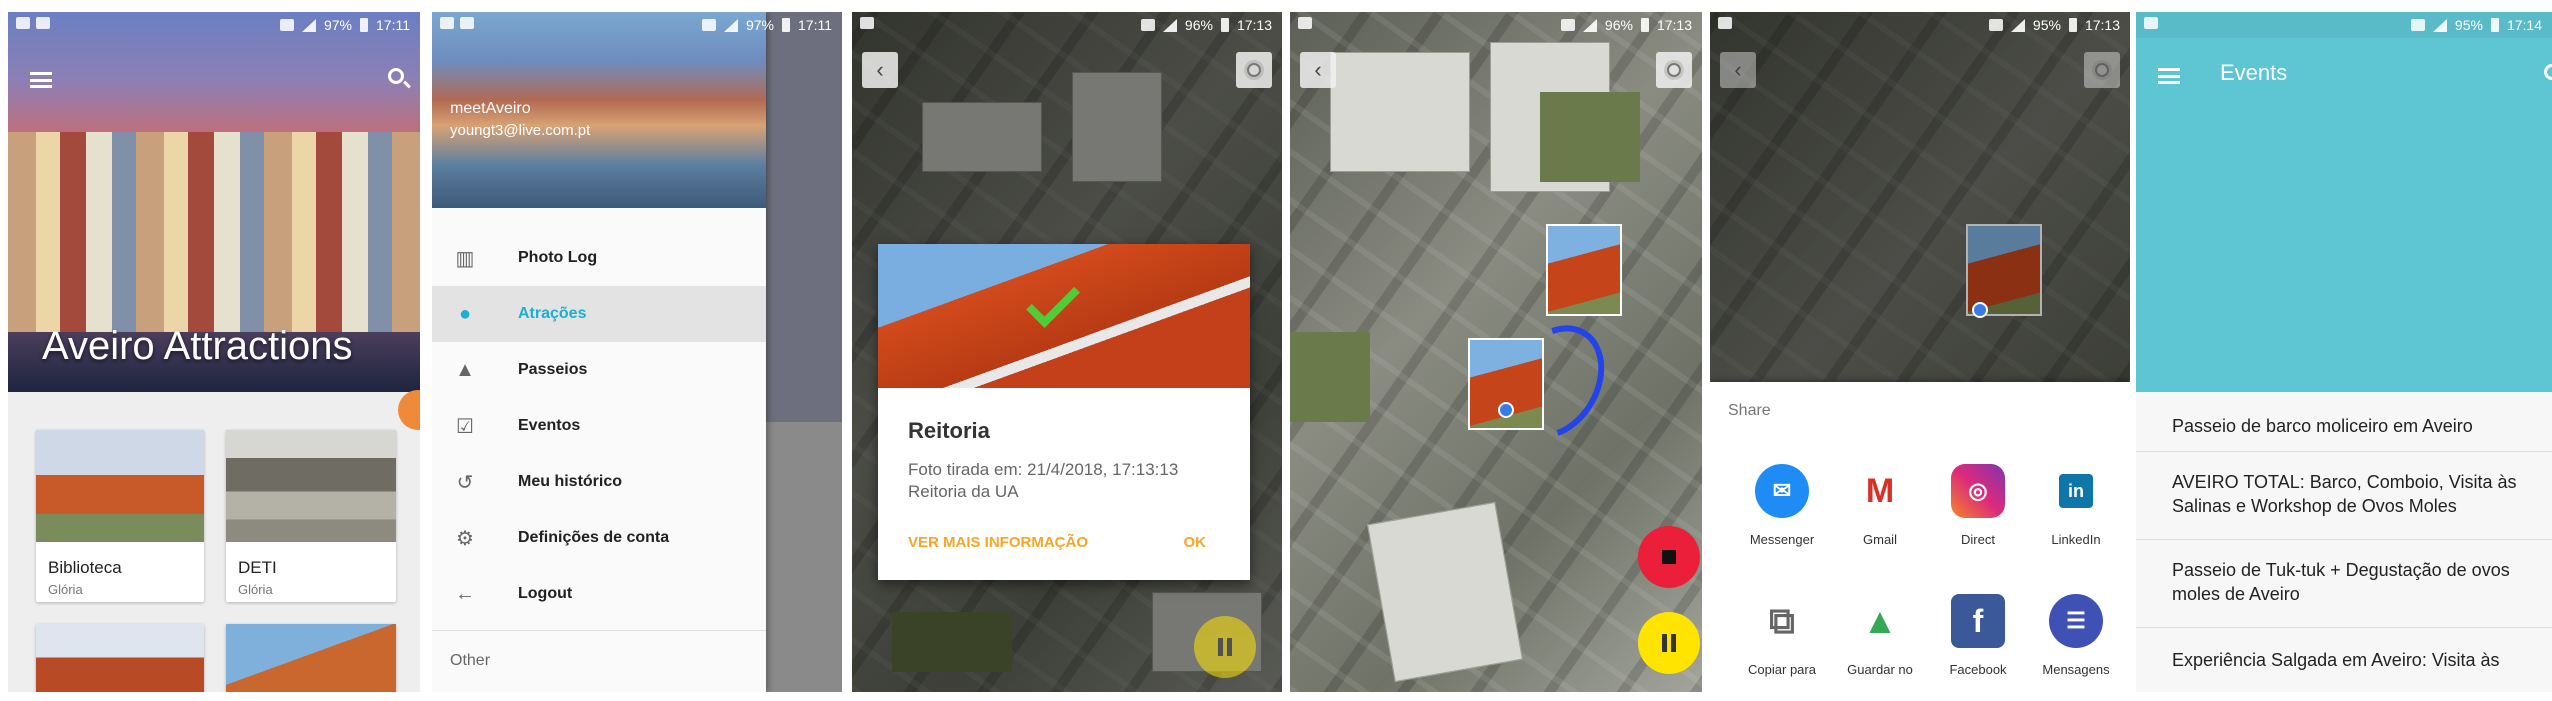 The image size is (2552, 701). I want to click on instagram-icon: ◎, so click(1978, 491).